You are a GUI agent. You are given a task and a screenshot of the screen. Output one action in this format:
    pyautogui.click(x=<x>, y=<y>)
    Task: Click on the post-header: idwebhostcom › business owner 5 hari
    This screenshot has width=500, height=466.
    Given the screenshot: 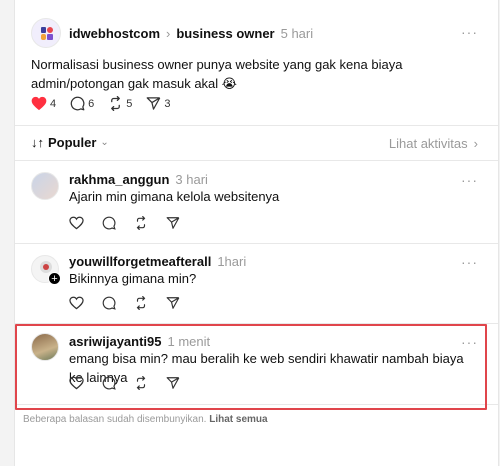 What is the action you would take?
    pyautogui.click(x=191, y=33)
    